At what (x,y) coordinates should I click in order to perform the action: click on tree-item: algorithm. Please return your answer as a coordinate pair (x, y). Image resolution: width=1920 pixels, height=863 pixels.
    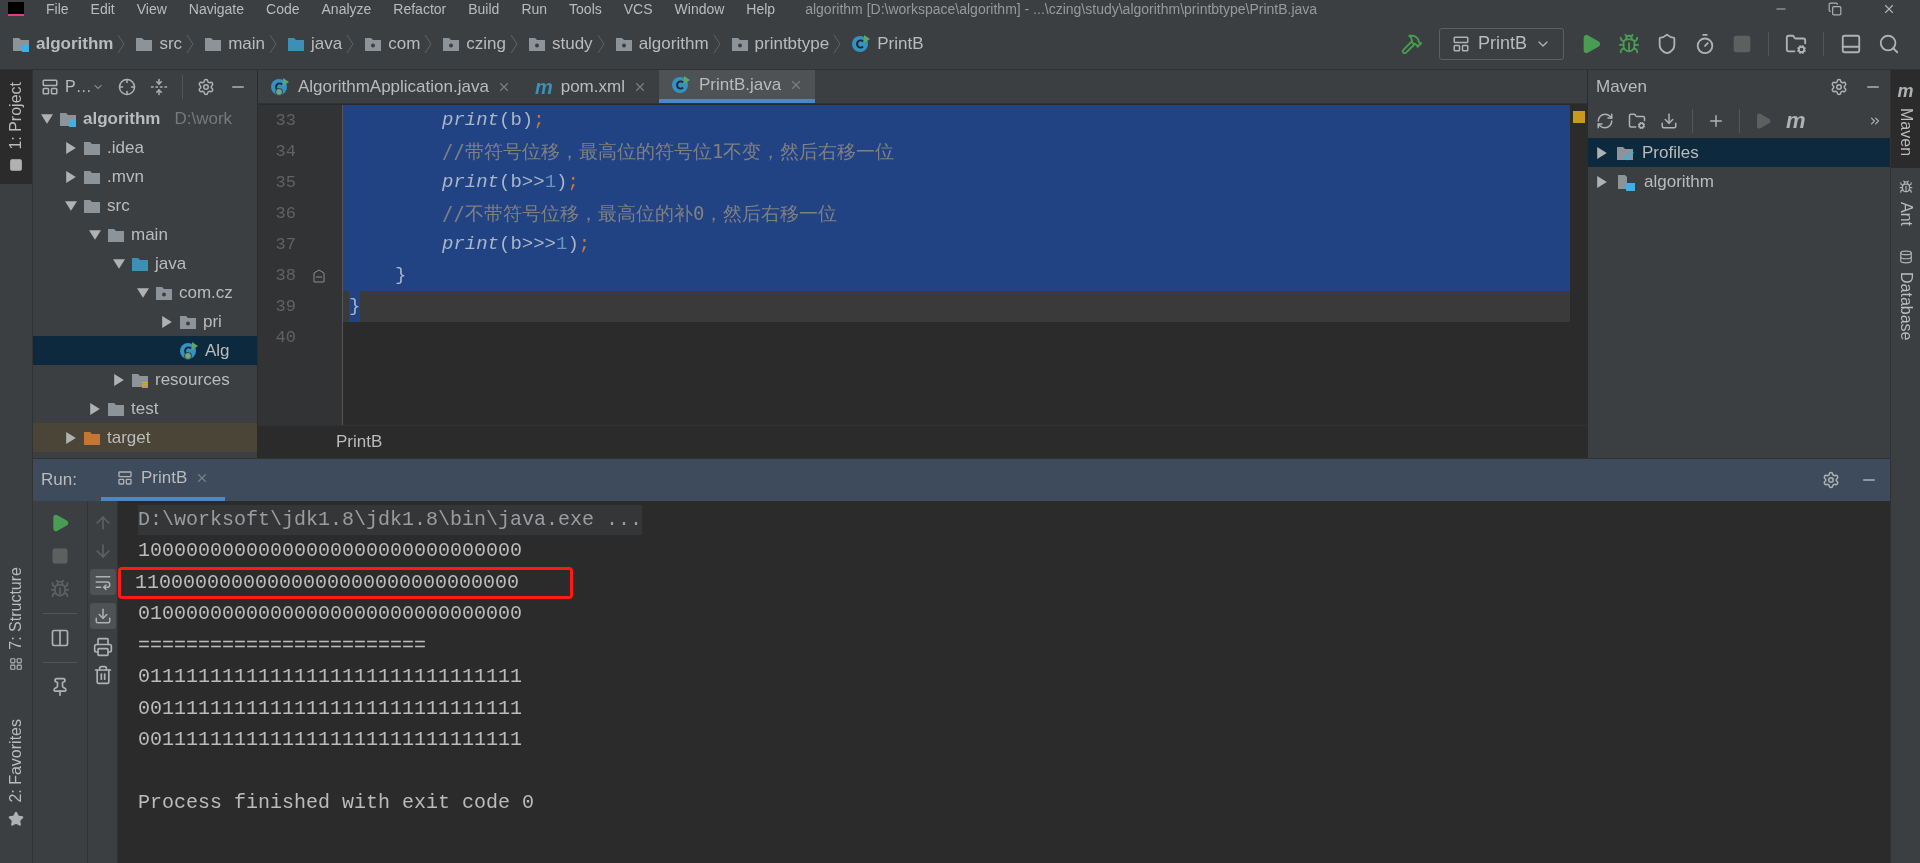
    Looking at the image, I should click on (1739, 181).